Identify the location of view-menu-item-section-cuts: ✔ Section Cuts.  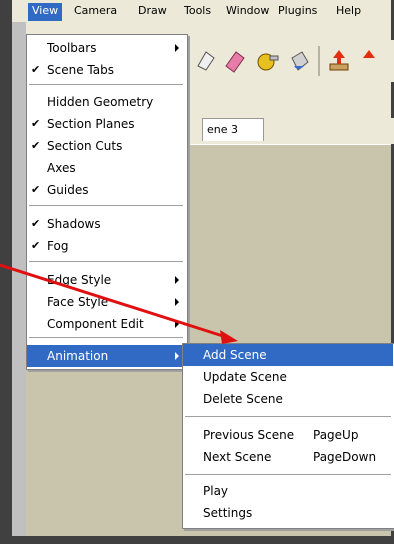
(106, 146).